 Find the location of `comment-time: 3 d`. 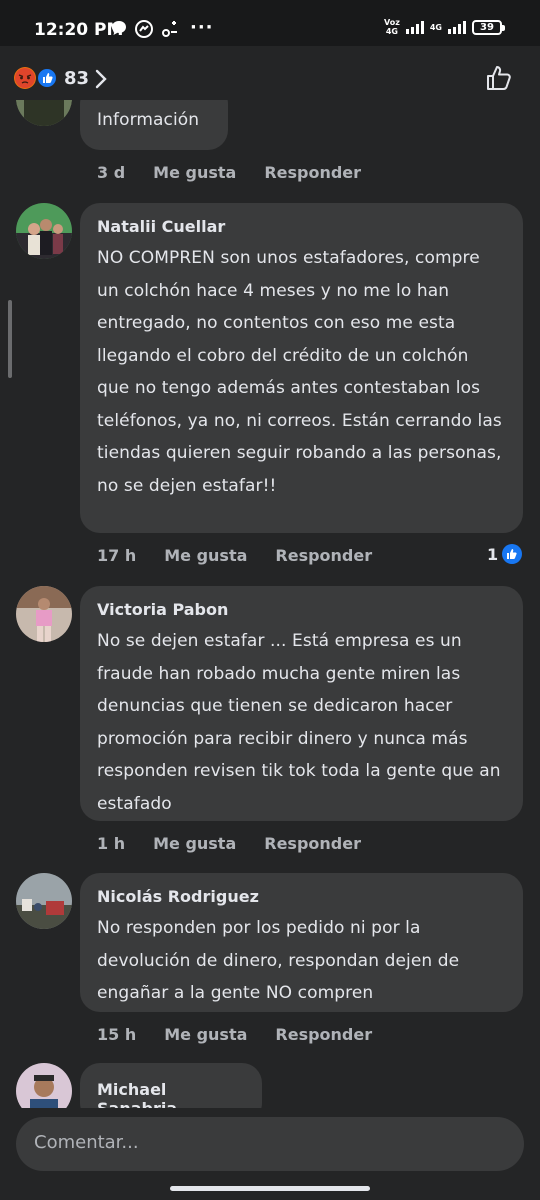

comment-time: 3 d is located at coordinates (111, 172).